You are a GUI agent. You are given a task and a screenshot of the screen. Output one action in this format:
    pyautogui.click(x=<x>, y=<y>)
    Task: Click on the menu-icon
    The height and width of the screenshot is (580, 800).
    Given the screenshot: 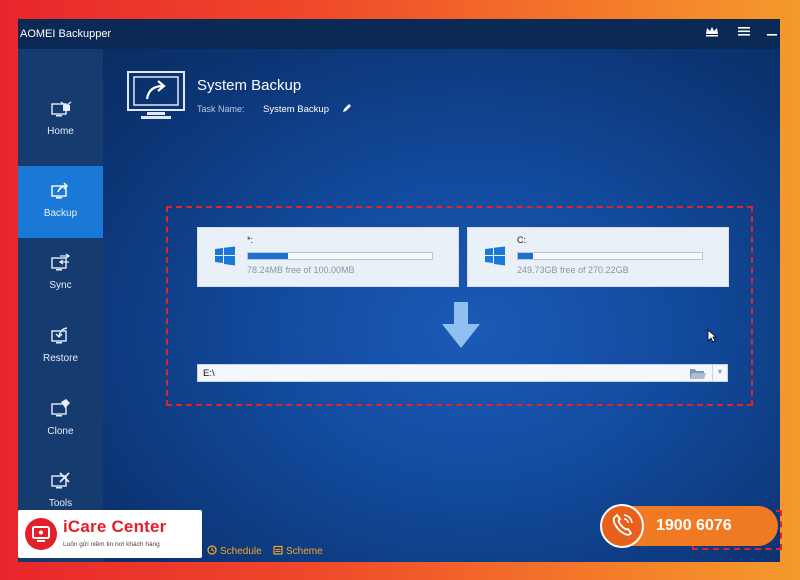 What is the action you would take?
    pyautogui.click(x=744, y=33)
    